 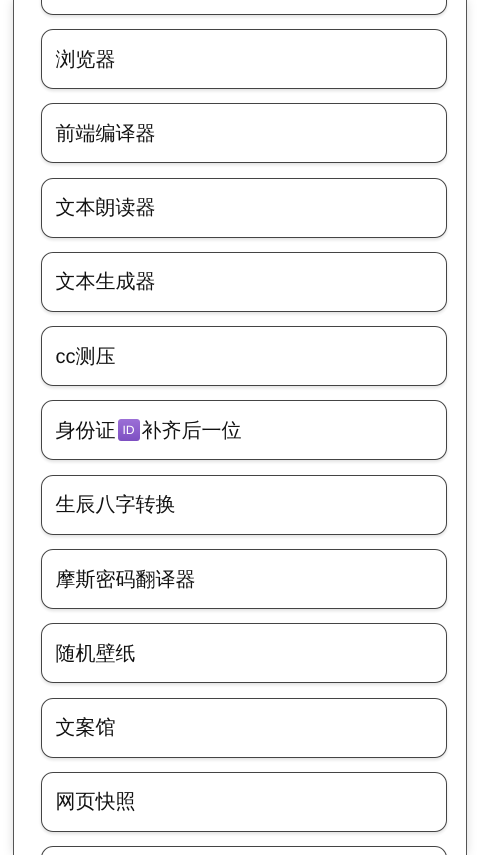 I want to click on tool-card: 浏览器, so click(x=243, y=59).